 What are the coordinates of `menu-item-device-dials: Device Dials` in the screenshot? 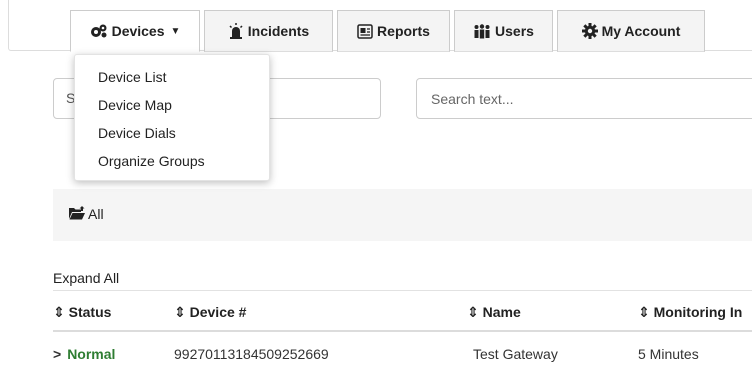 It's located at (172, 133).